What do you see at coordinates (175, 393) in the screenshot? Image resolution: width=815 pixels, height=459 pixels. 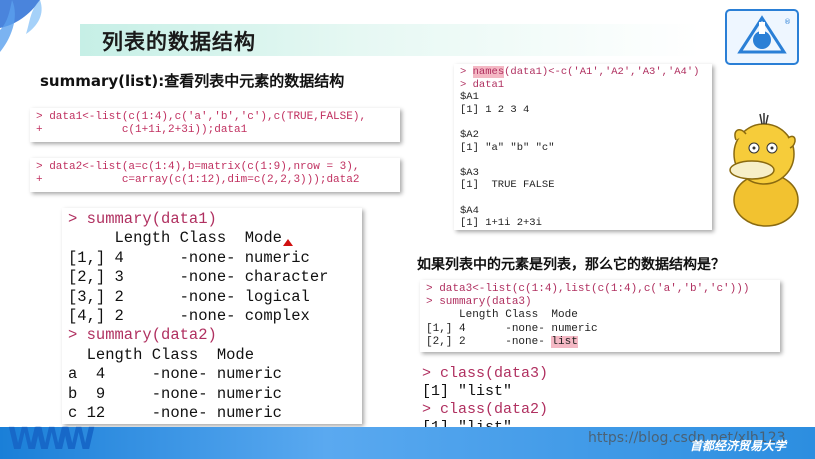 I see `summary-row: b 9 -none- numeric` at bounding box center [175, 393].